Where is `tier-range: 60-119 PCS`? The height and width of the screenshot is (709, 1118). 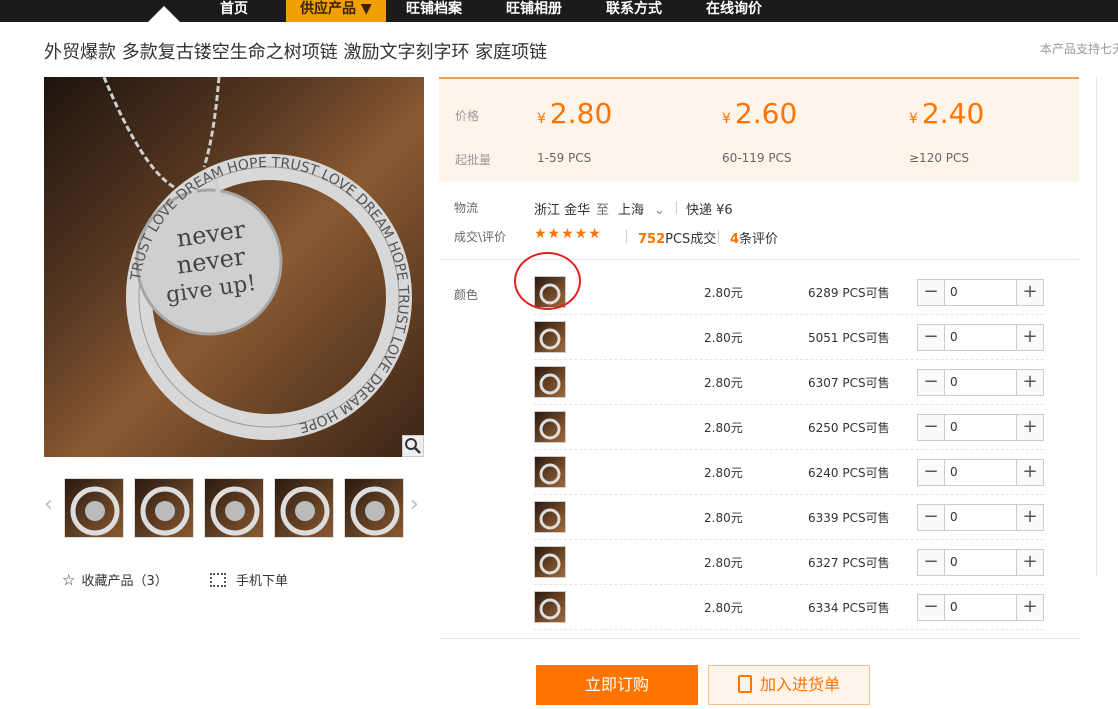 tier-range: 60-119 PCS is located at coordinates (757, 158).